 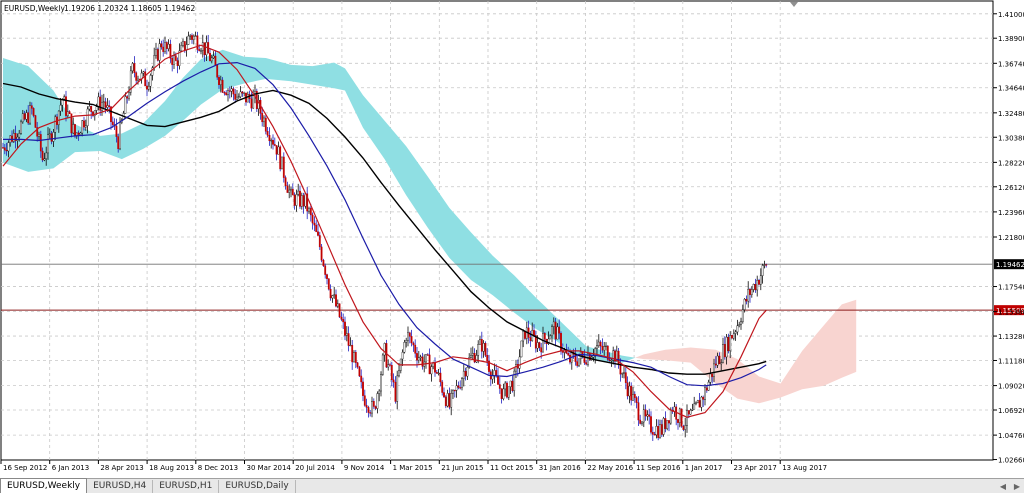 I want to click on scroll-right-icon: ▶, so click(x=1017, y=486).